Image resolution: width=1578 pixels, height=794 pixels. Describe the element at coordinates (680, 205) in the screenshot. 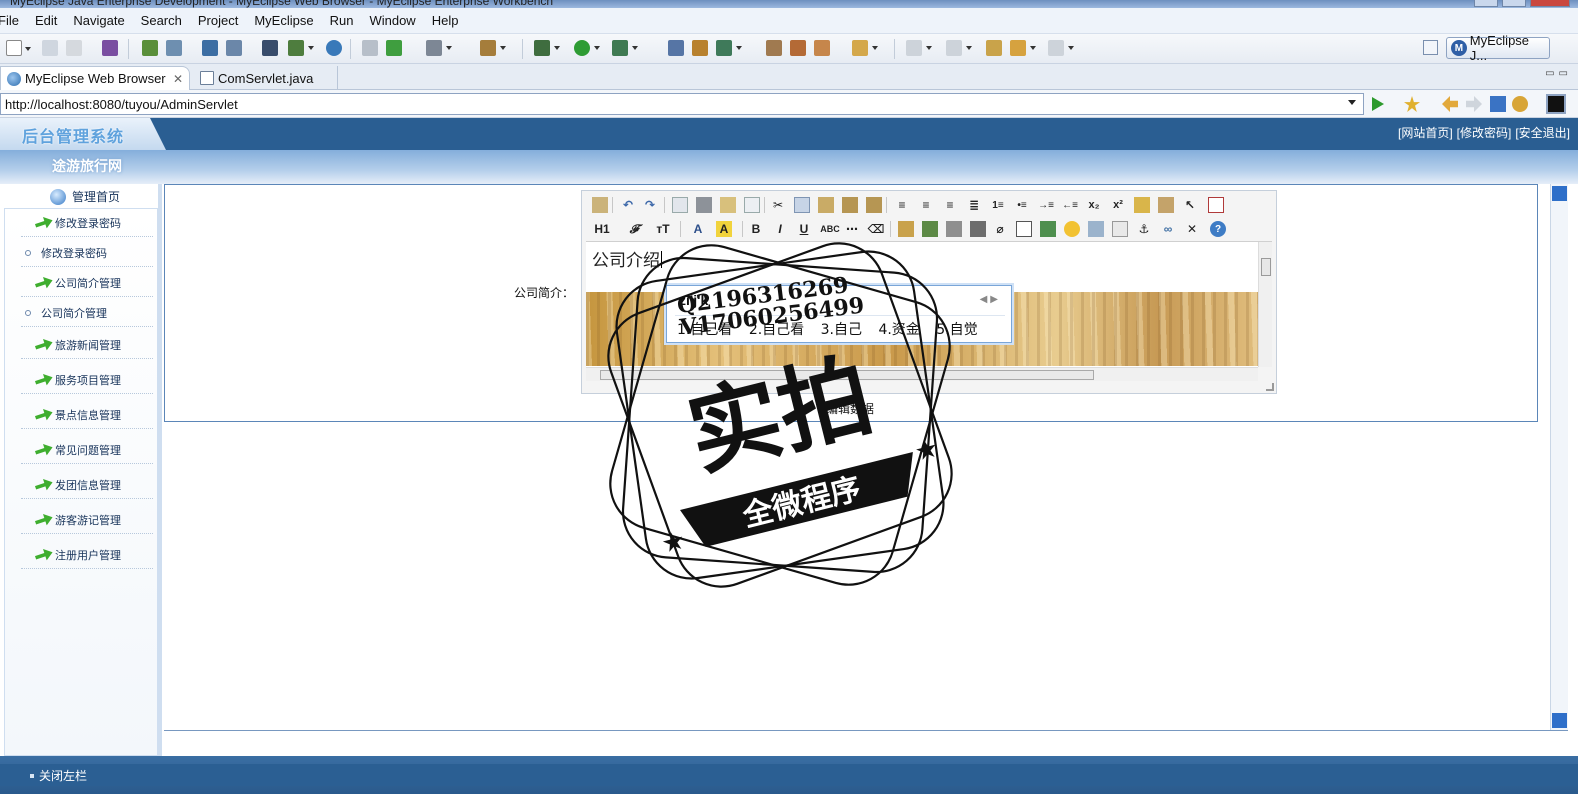

I see `preview-icon` at that location.